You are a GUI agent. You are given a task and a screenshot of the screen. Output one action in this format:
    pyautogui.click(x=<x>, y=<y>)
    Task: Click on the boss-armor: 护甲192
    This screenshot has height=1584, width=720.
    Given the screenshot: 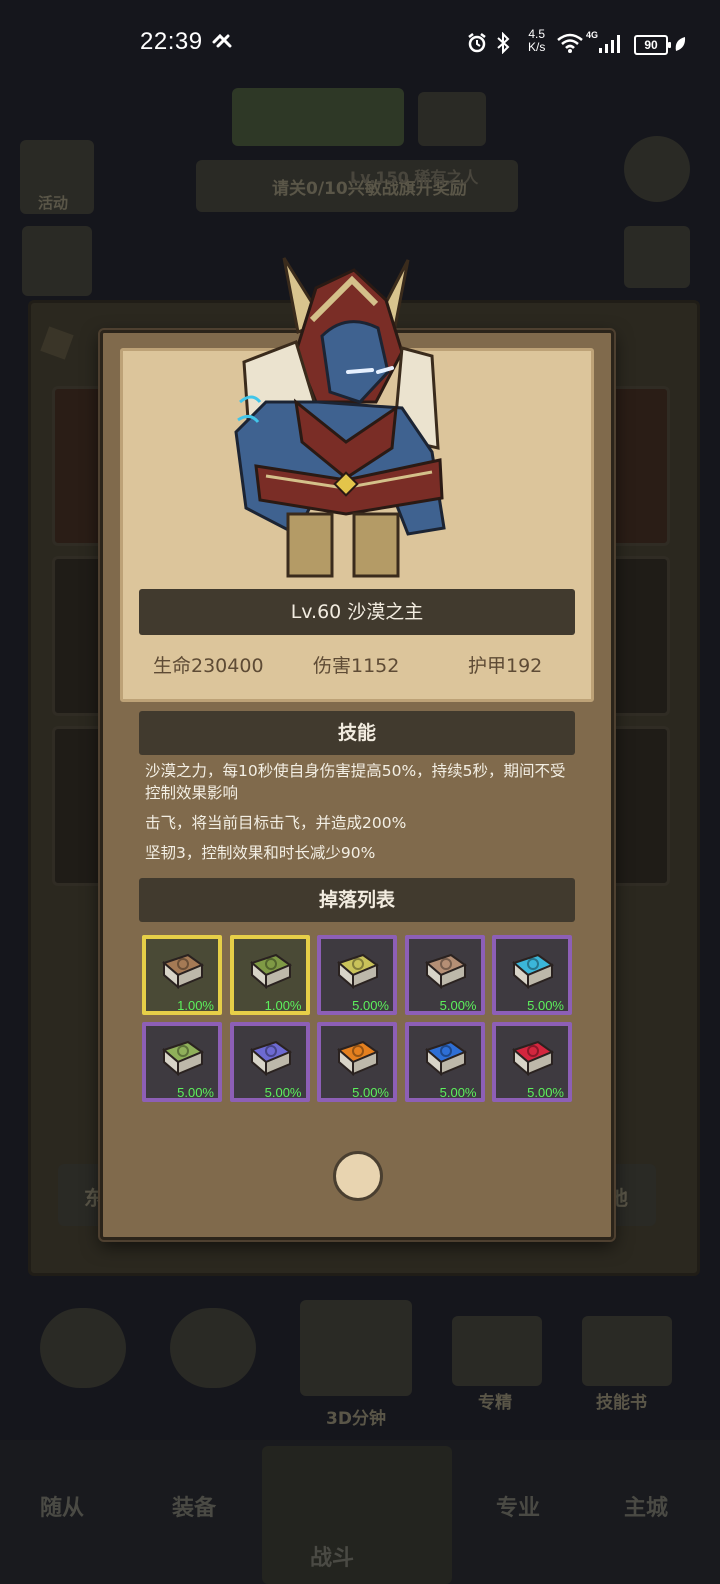 What is the action you would take?
    pyautogui.click(x=505, y=666)
    